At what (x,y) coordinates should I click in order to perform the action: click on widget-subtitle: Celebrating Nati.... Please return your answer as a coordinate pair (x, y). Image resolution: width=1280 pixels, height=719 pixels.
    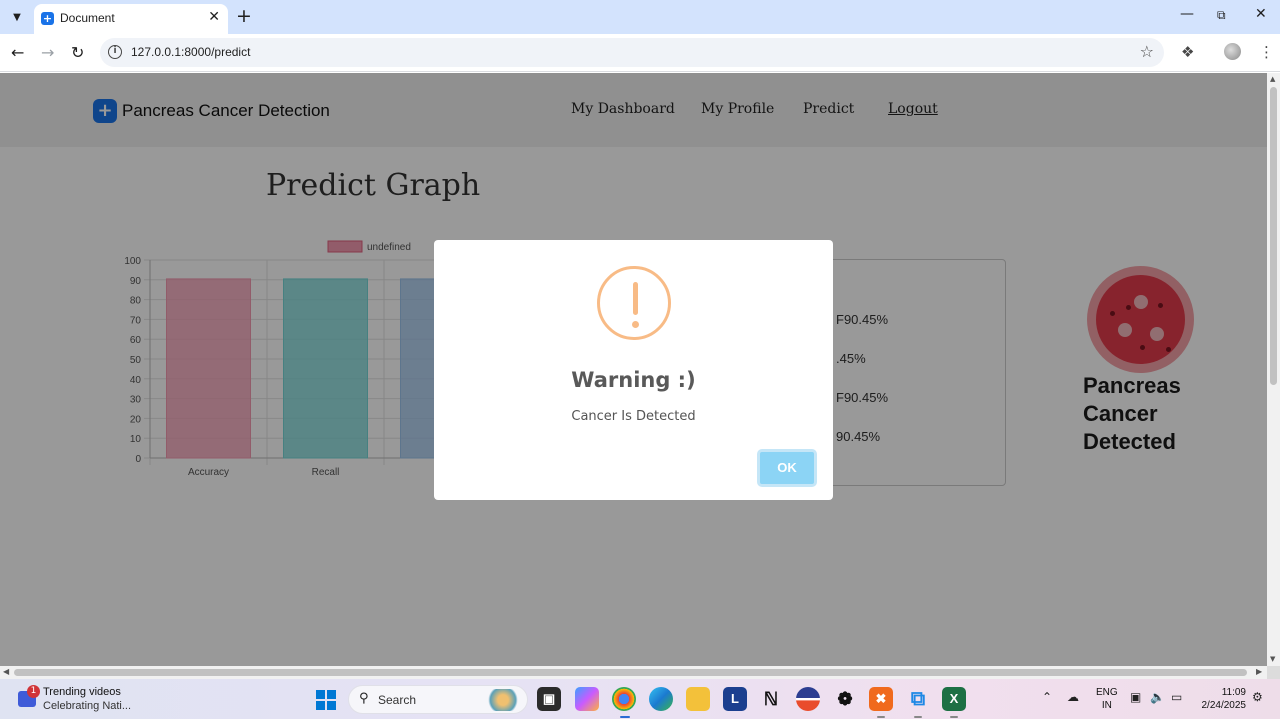
    Looking at the image, I should click on (87, 706).